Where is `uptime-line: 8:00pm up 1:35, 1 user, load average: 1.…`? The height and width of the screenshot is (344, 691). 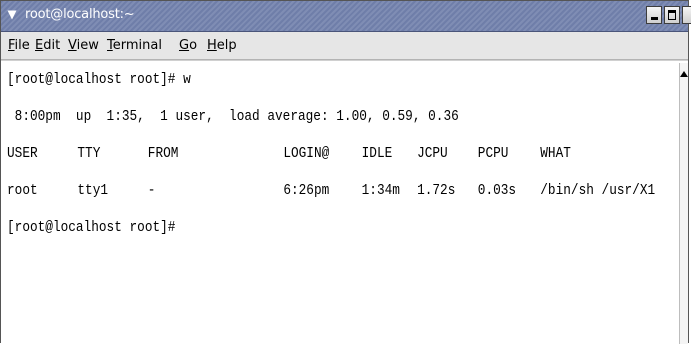 uptime-line: 8:00pm up 1:35, 1 user, load average: 1.… is located at coordinates (233, 117).